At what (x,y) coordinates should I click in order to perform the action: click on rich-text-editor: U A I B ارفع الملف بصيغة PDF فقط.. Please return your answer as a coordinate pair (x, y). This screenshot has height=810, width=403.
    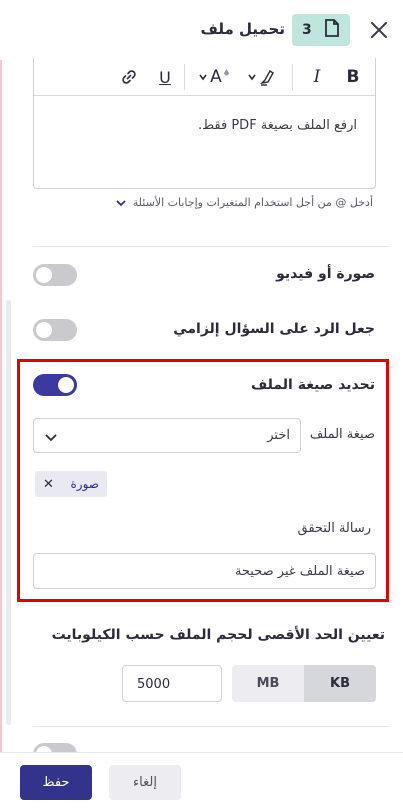
    Looking at the image, I should click on (204, 123).